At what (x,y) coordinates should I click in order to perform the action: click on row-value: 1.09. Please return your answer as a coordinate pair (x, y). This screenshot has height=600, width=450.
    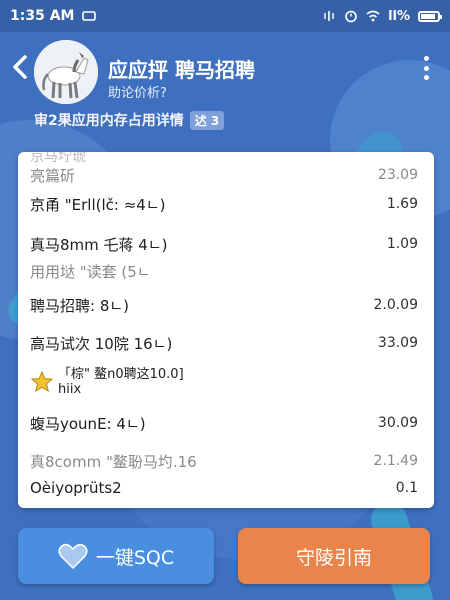
    Looking at the image, I should click on (402, 244).